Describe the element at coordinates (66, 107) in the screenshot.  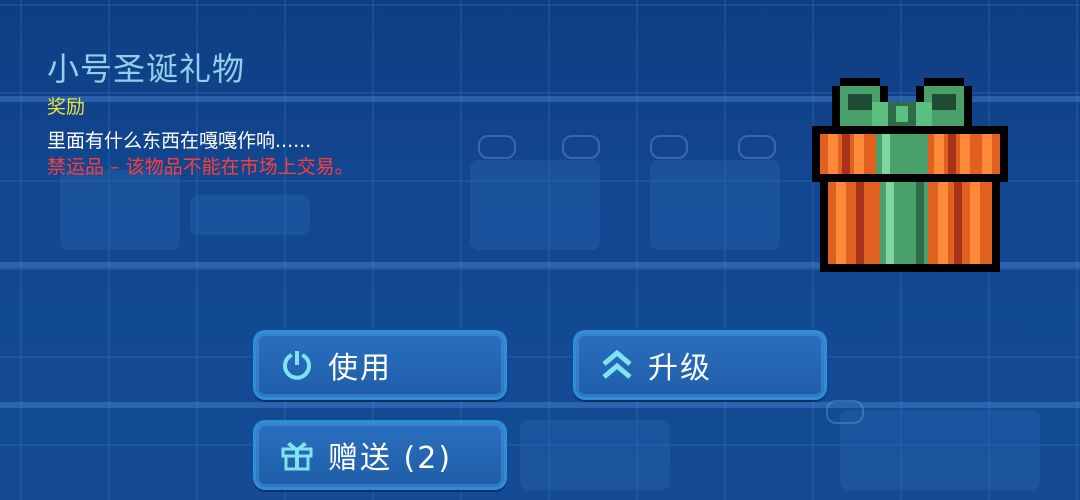
I see `item-category: 奖励` at that location.